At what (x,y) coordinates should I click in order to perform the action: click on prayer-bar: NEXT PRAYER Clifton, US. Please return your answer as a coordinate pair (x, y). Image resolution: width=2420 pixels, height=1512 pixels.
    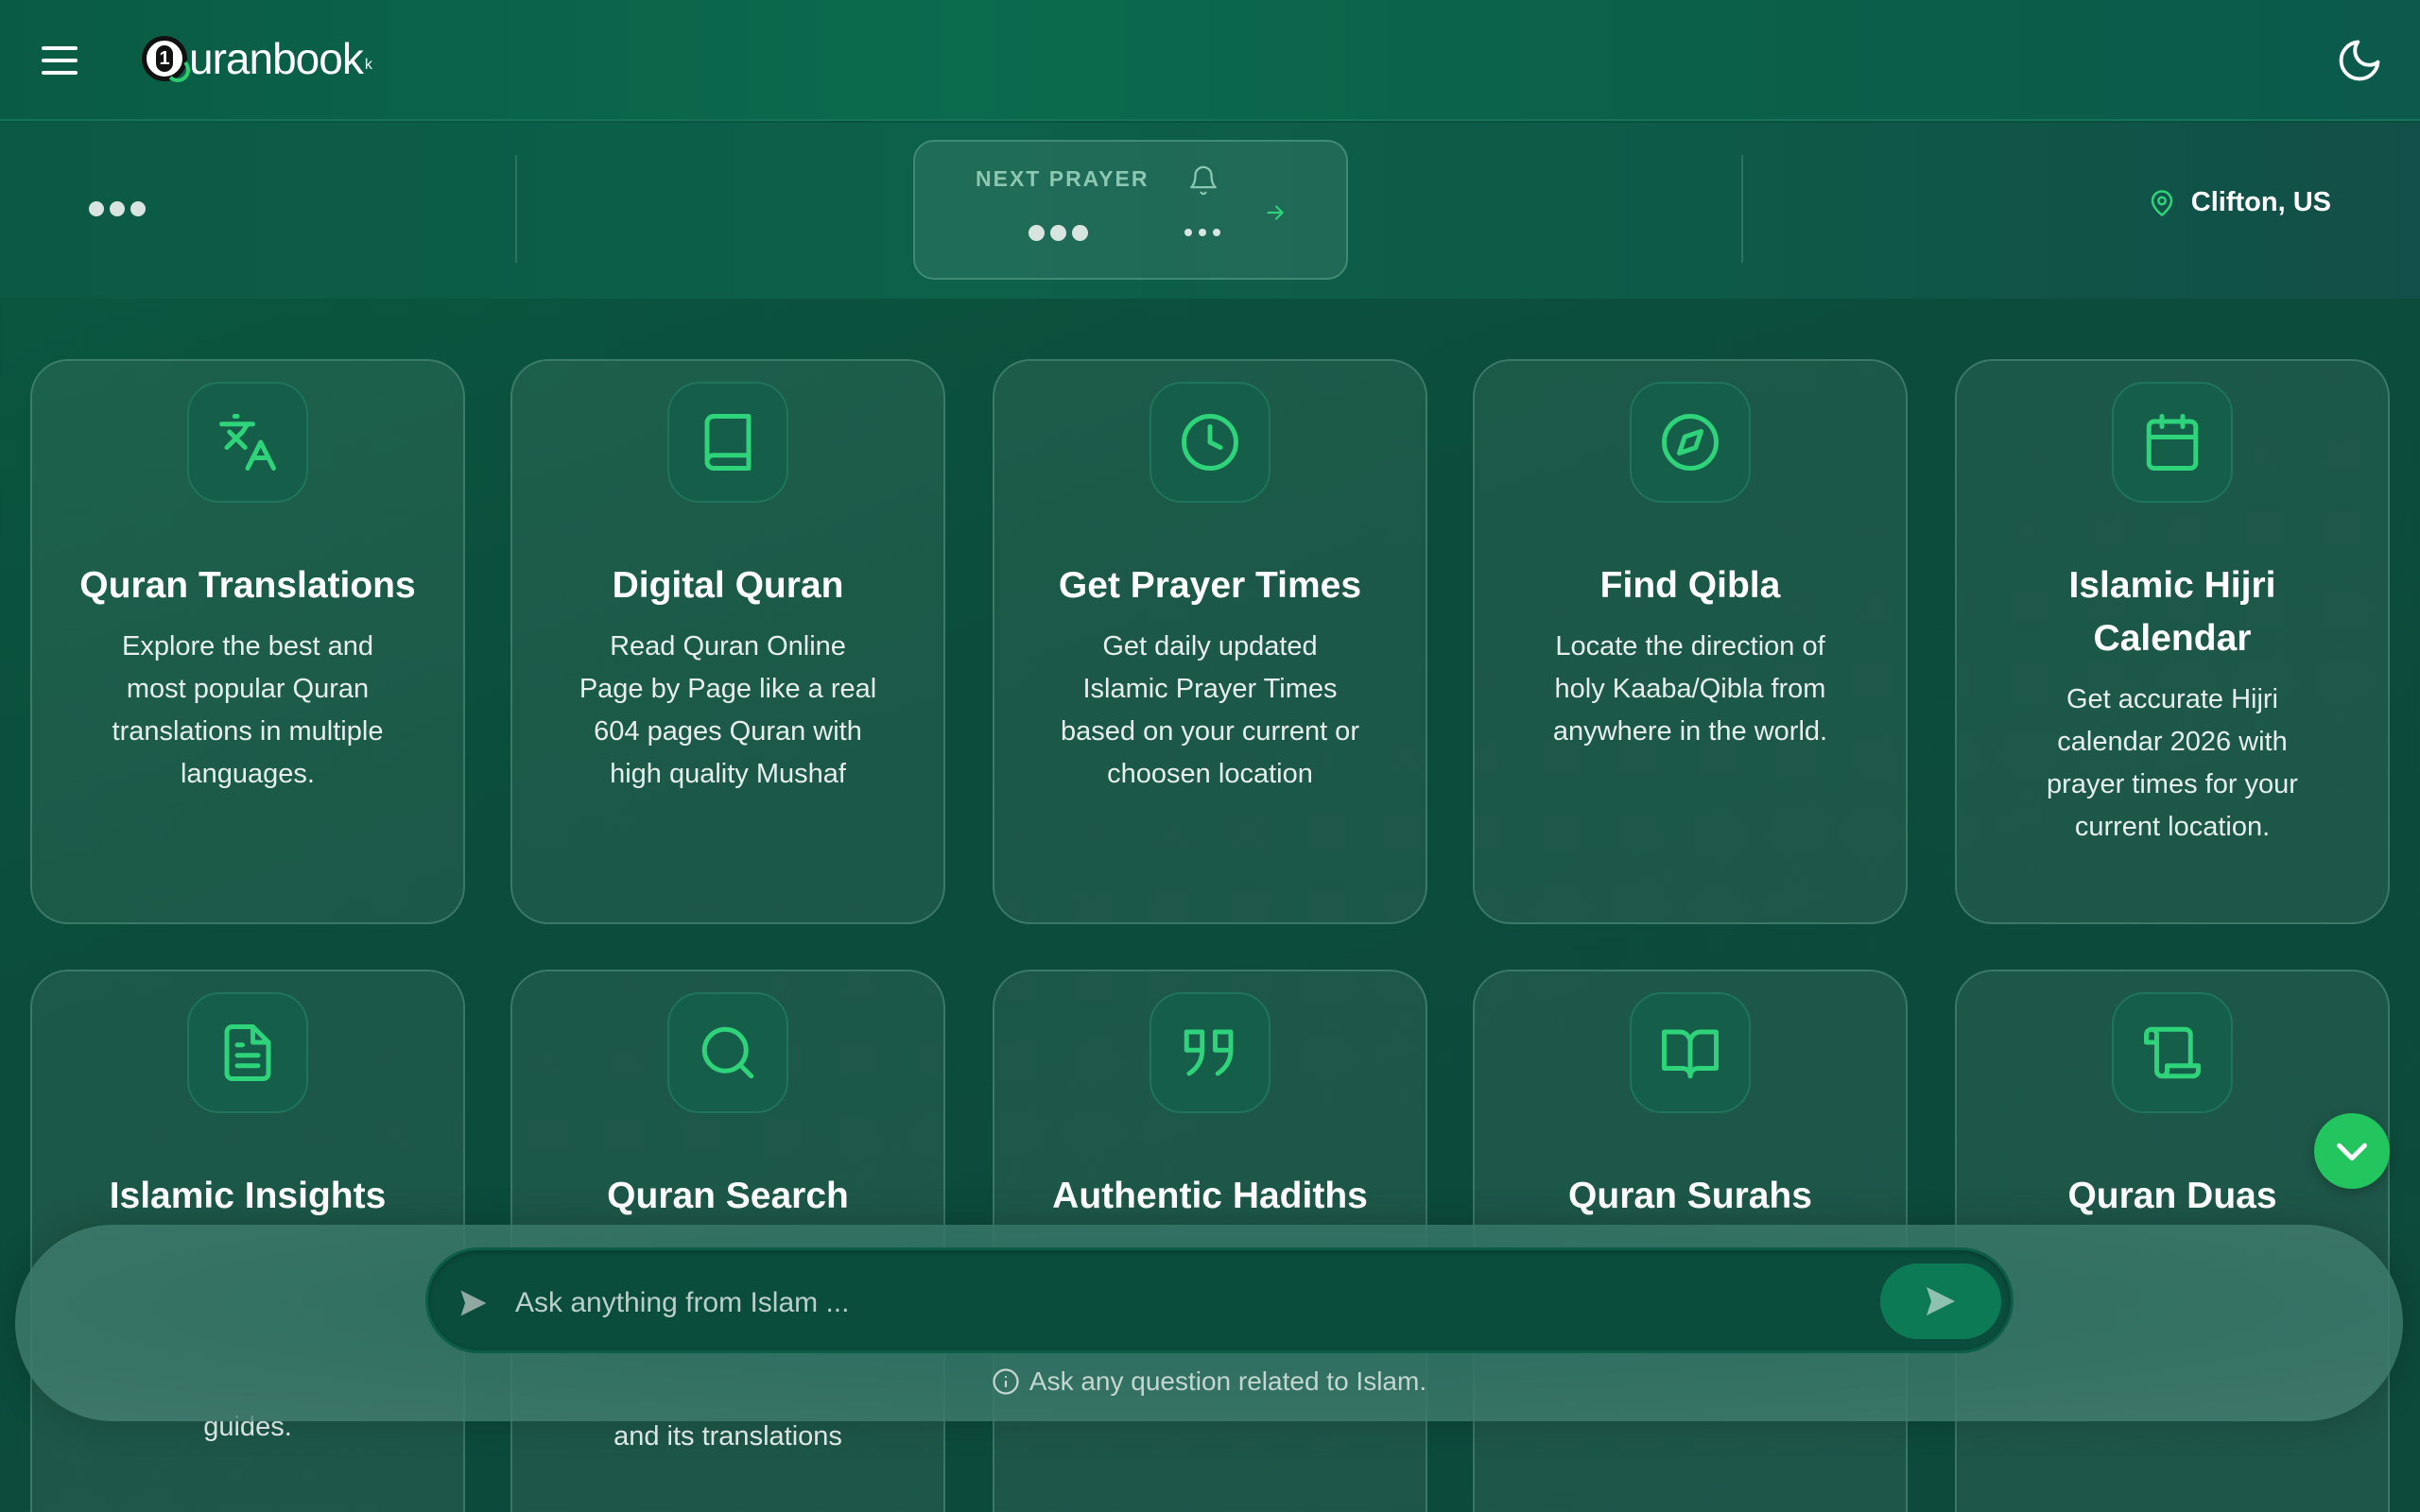
    Looking at the image, I should click on (1210, 211).